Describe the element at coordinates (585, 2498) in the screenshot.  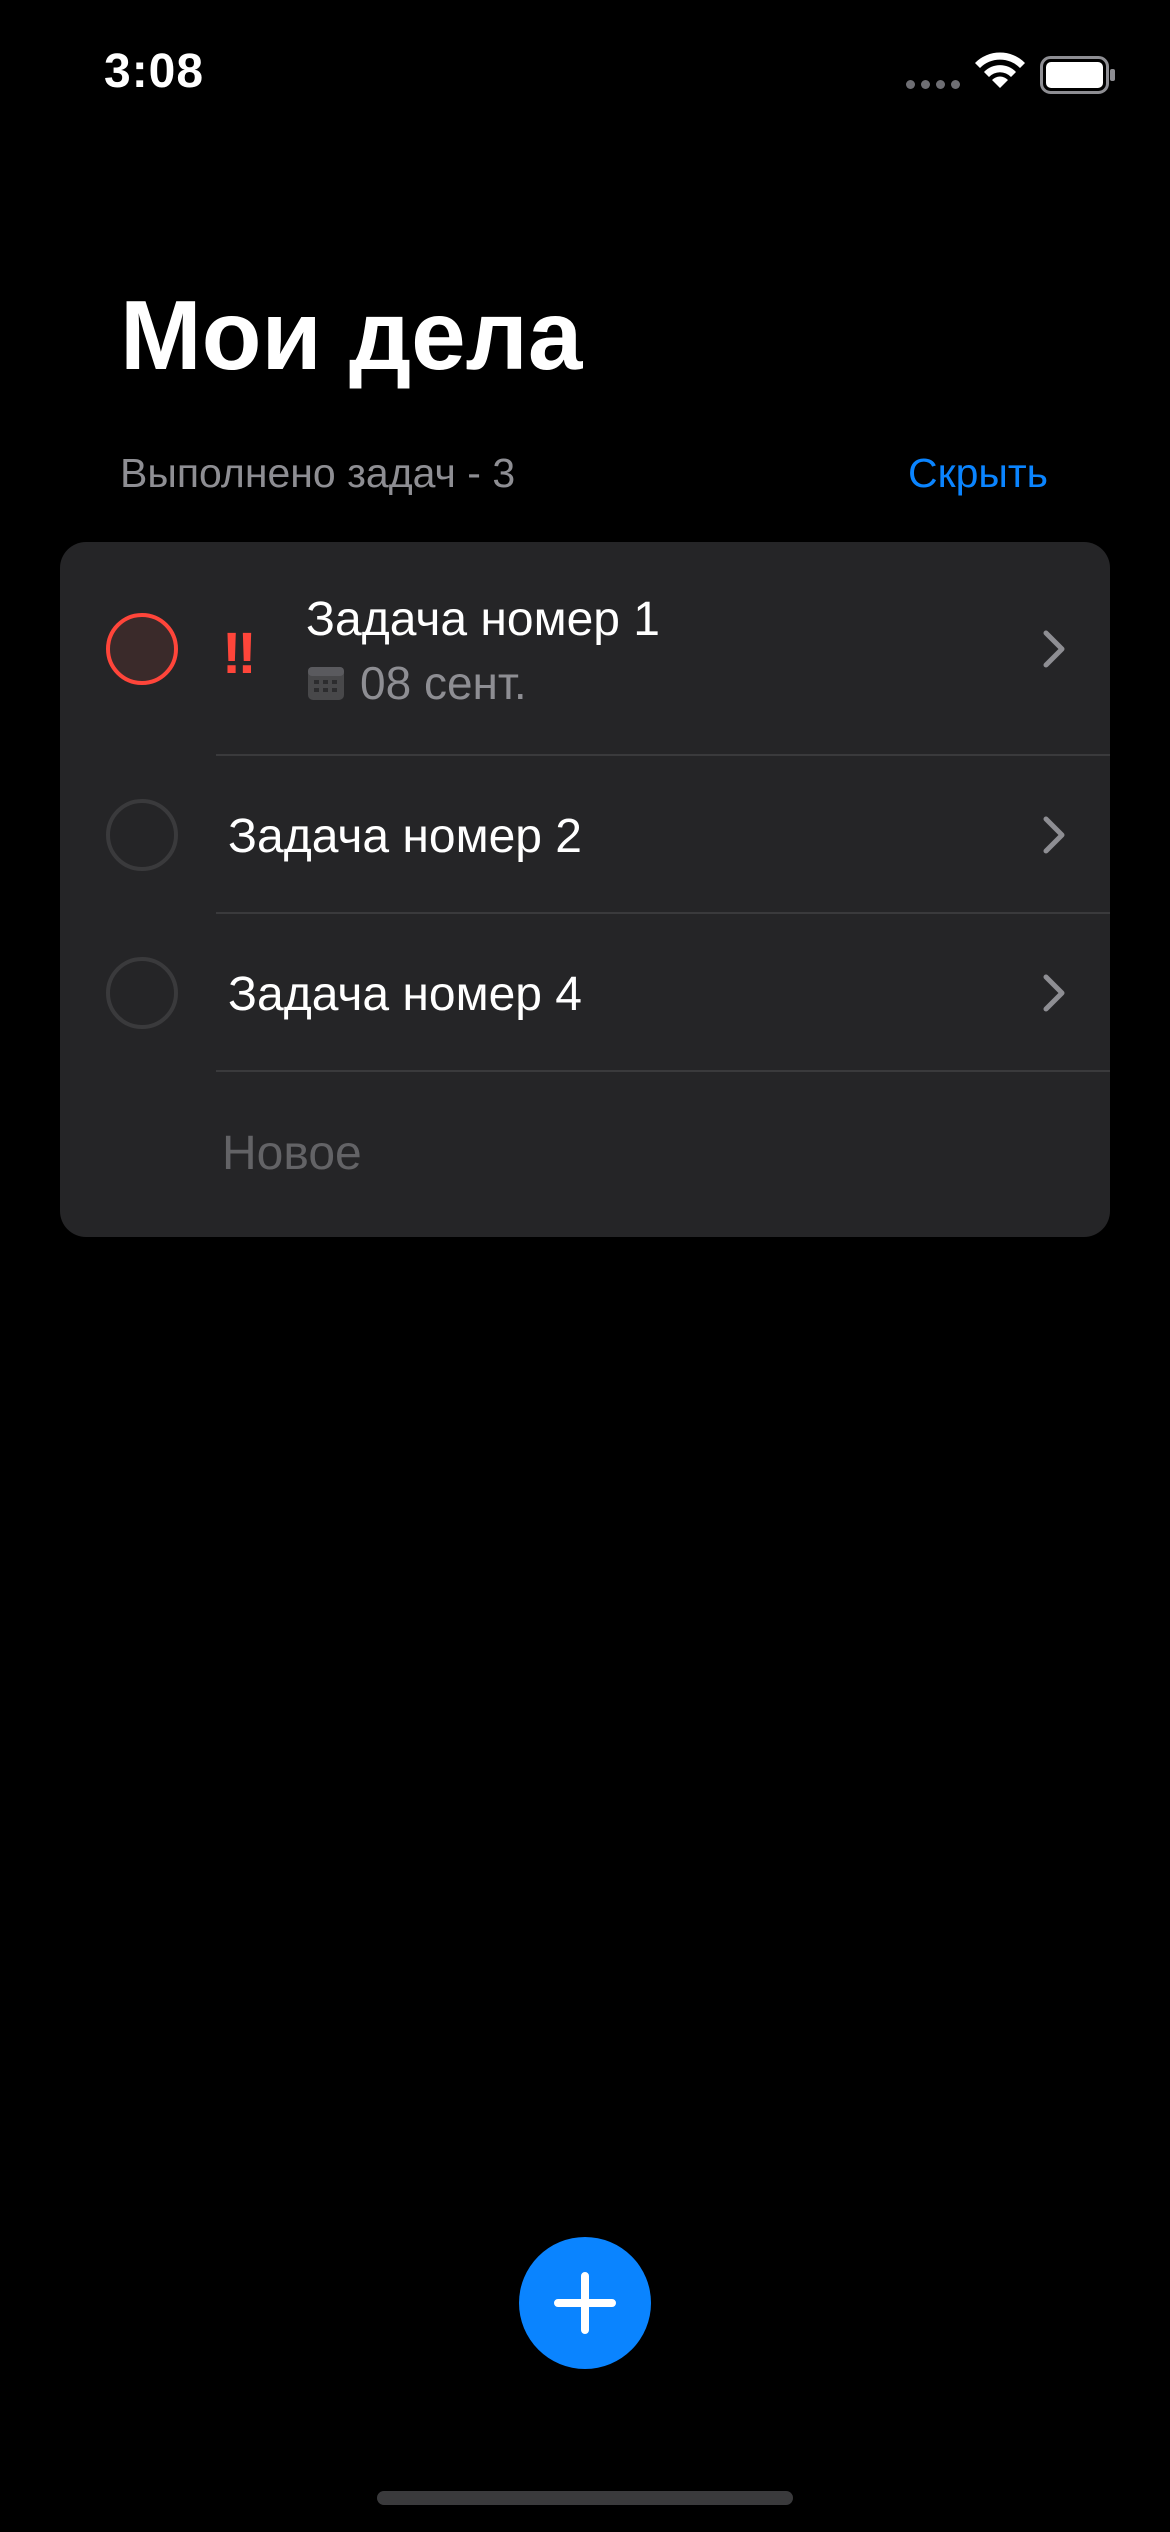
I see `home-indicator` at that location.